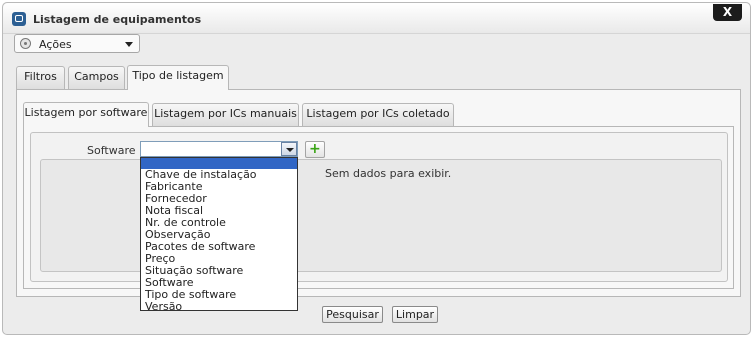 The image size is (756, 340). What do you see at coordinates (388, 173) in the screenshot?
I see `empty-message: Sem dados para exibir.` at bounding box center [388, 173].